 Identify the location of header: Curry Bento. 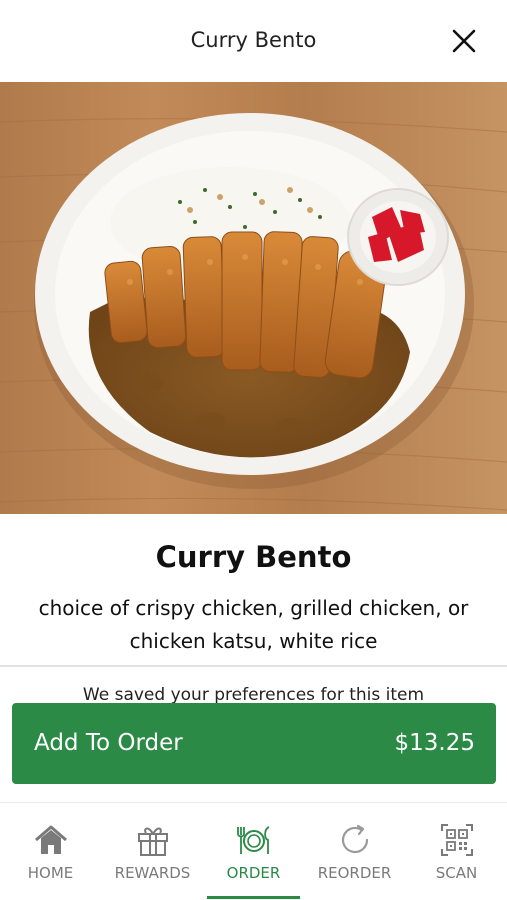
(253, 41).